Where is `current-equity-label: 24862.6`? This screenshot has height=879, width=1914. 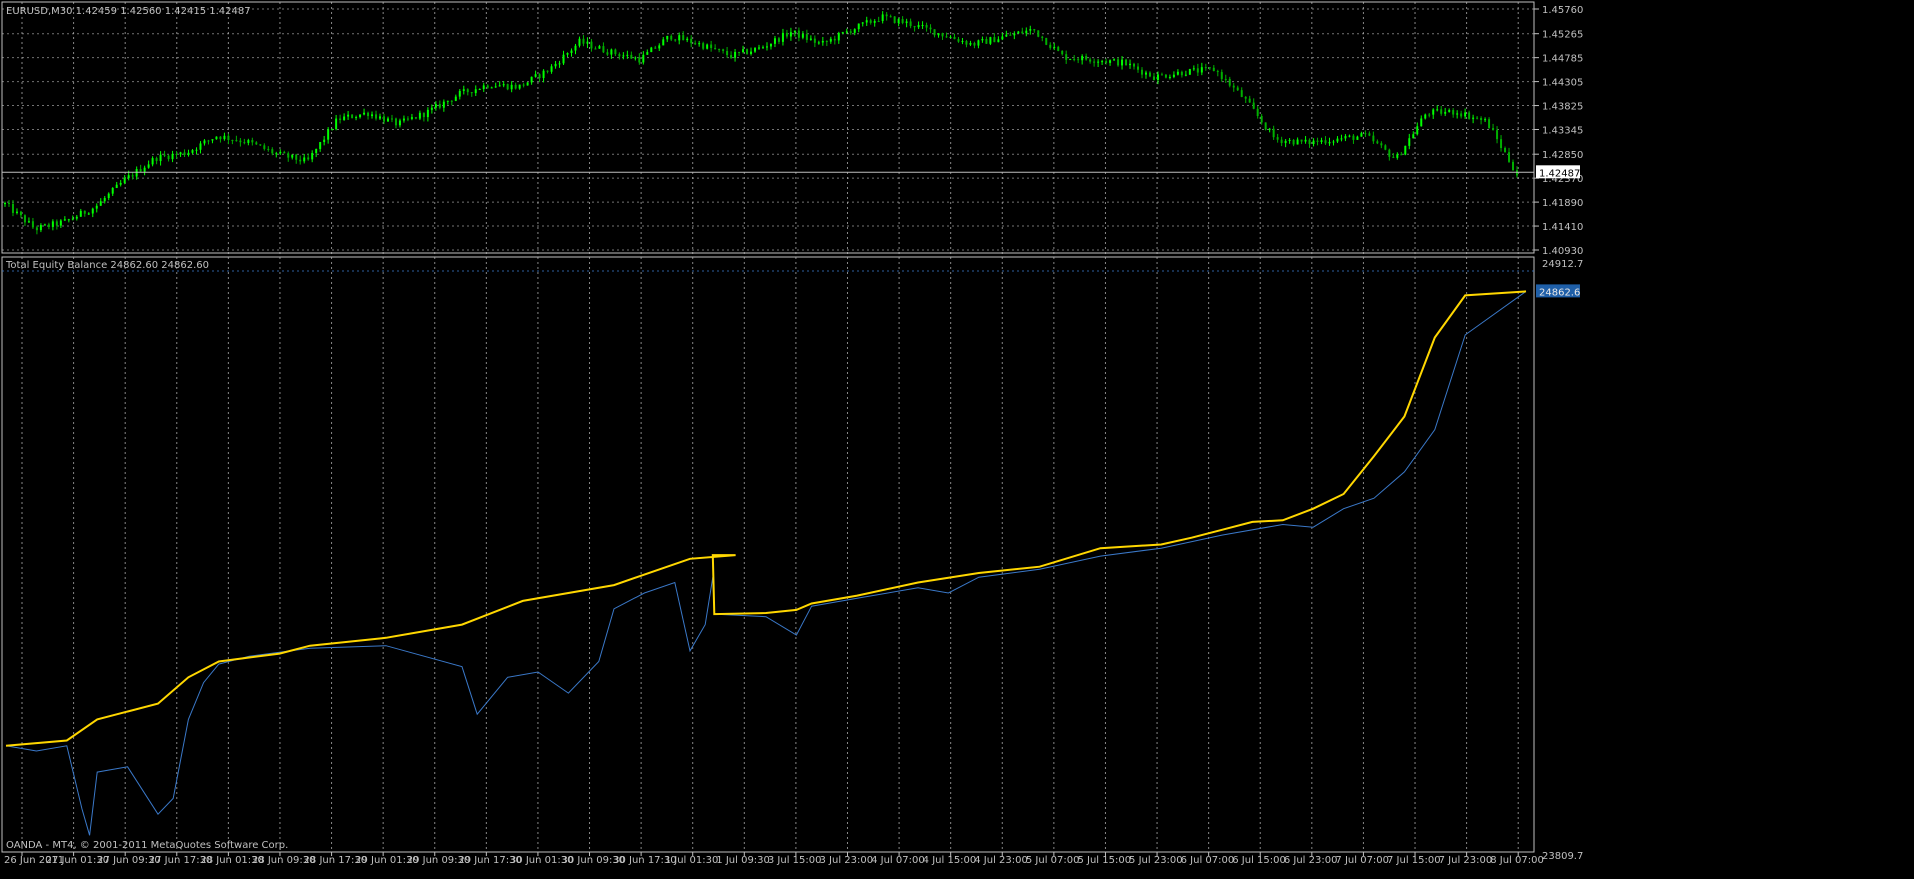 current-equity-label: 24862.6 is located at coordinates (1559, 292).